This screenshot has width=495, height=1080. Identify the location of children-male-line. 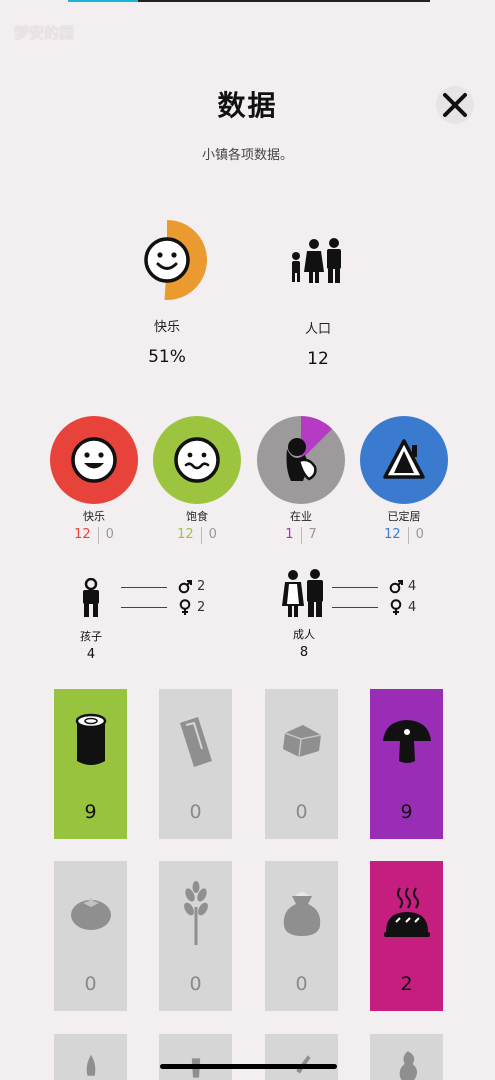
(144, 587).